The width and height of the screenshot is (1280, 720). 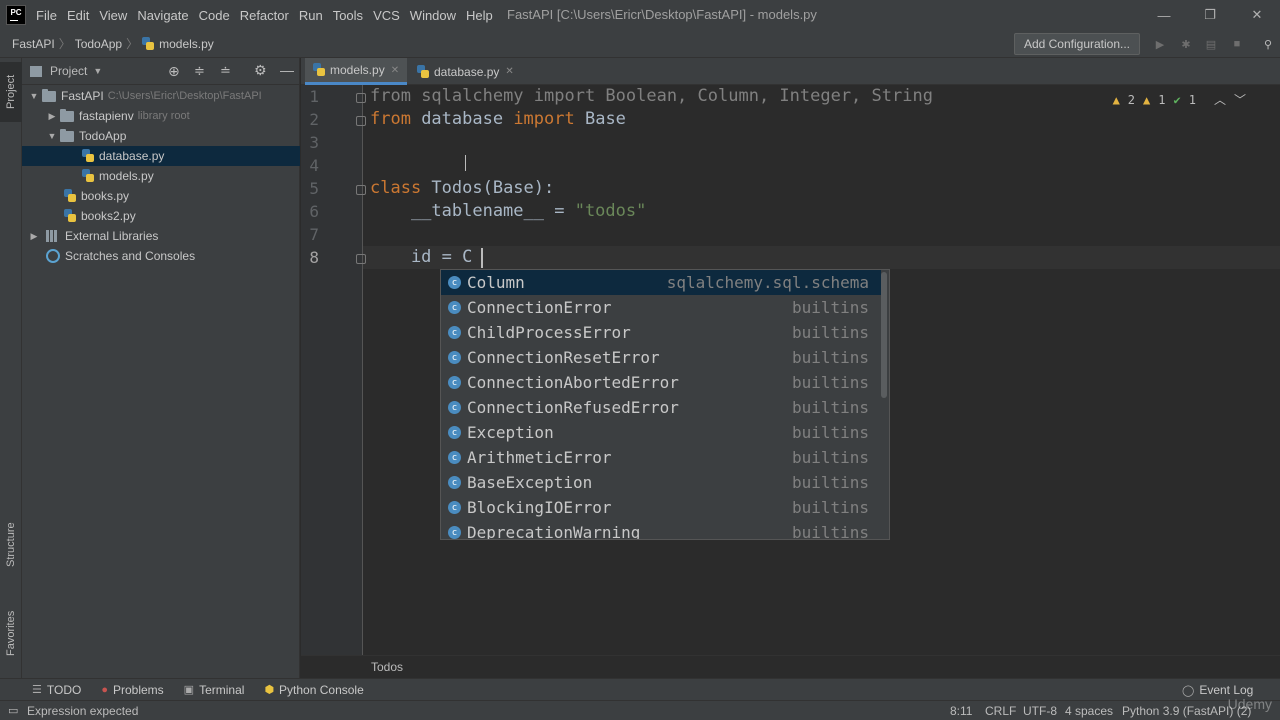 What do you see at coordinates (661, 482) in the screenshot?
I see `completion-item: c BaseException builtins` at bounding box center [661, 482].